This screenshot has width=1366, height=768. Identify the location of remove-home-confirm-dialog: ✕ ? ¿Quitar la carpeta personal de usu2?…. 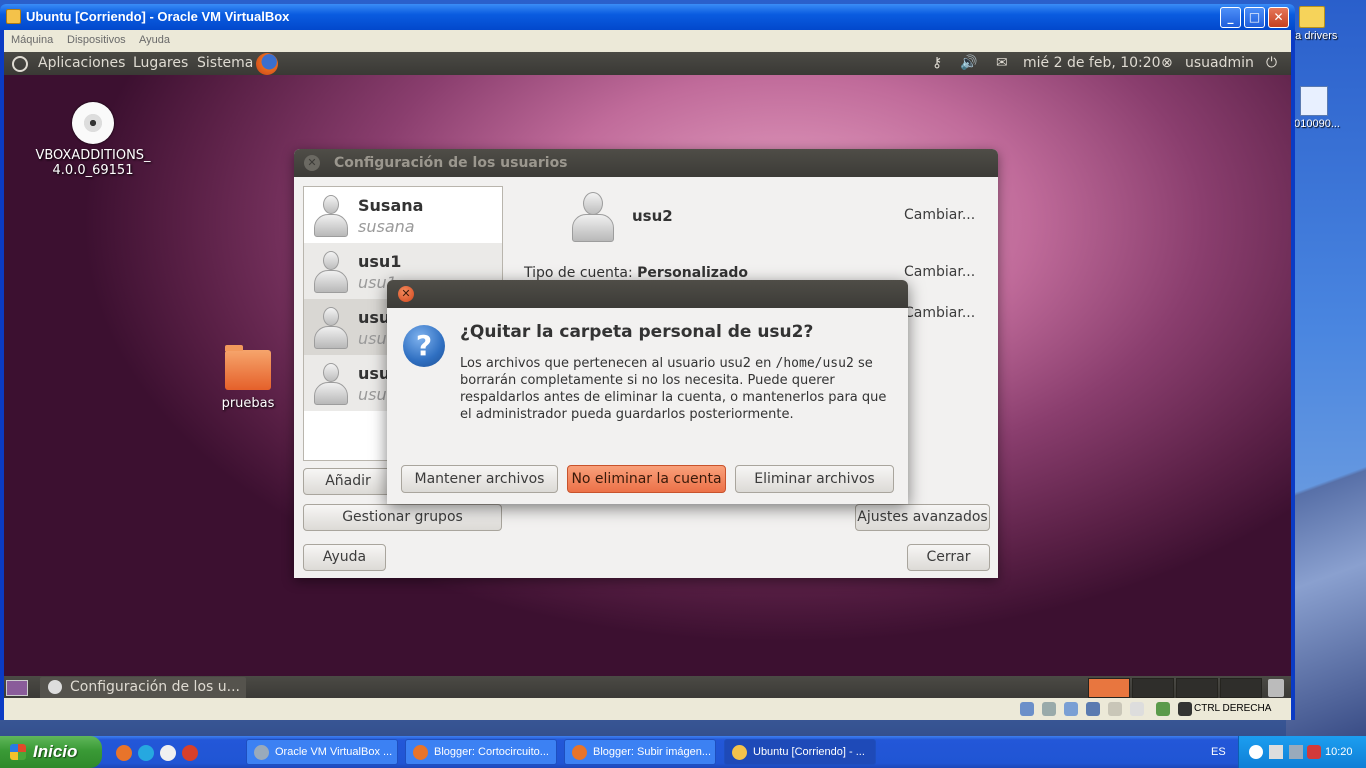
(647, 392).